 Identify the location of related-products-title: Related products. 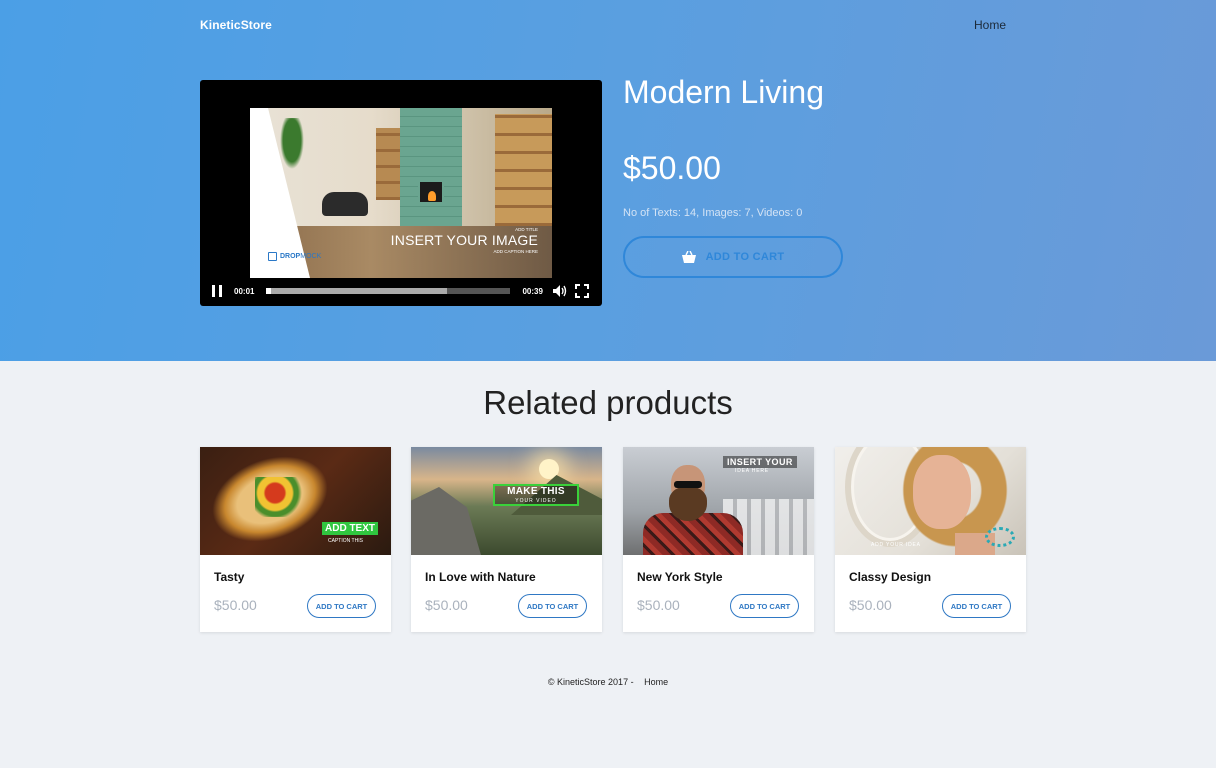
(608, 402).